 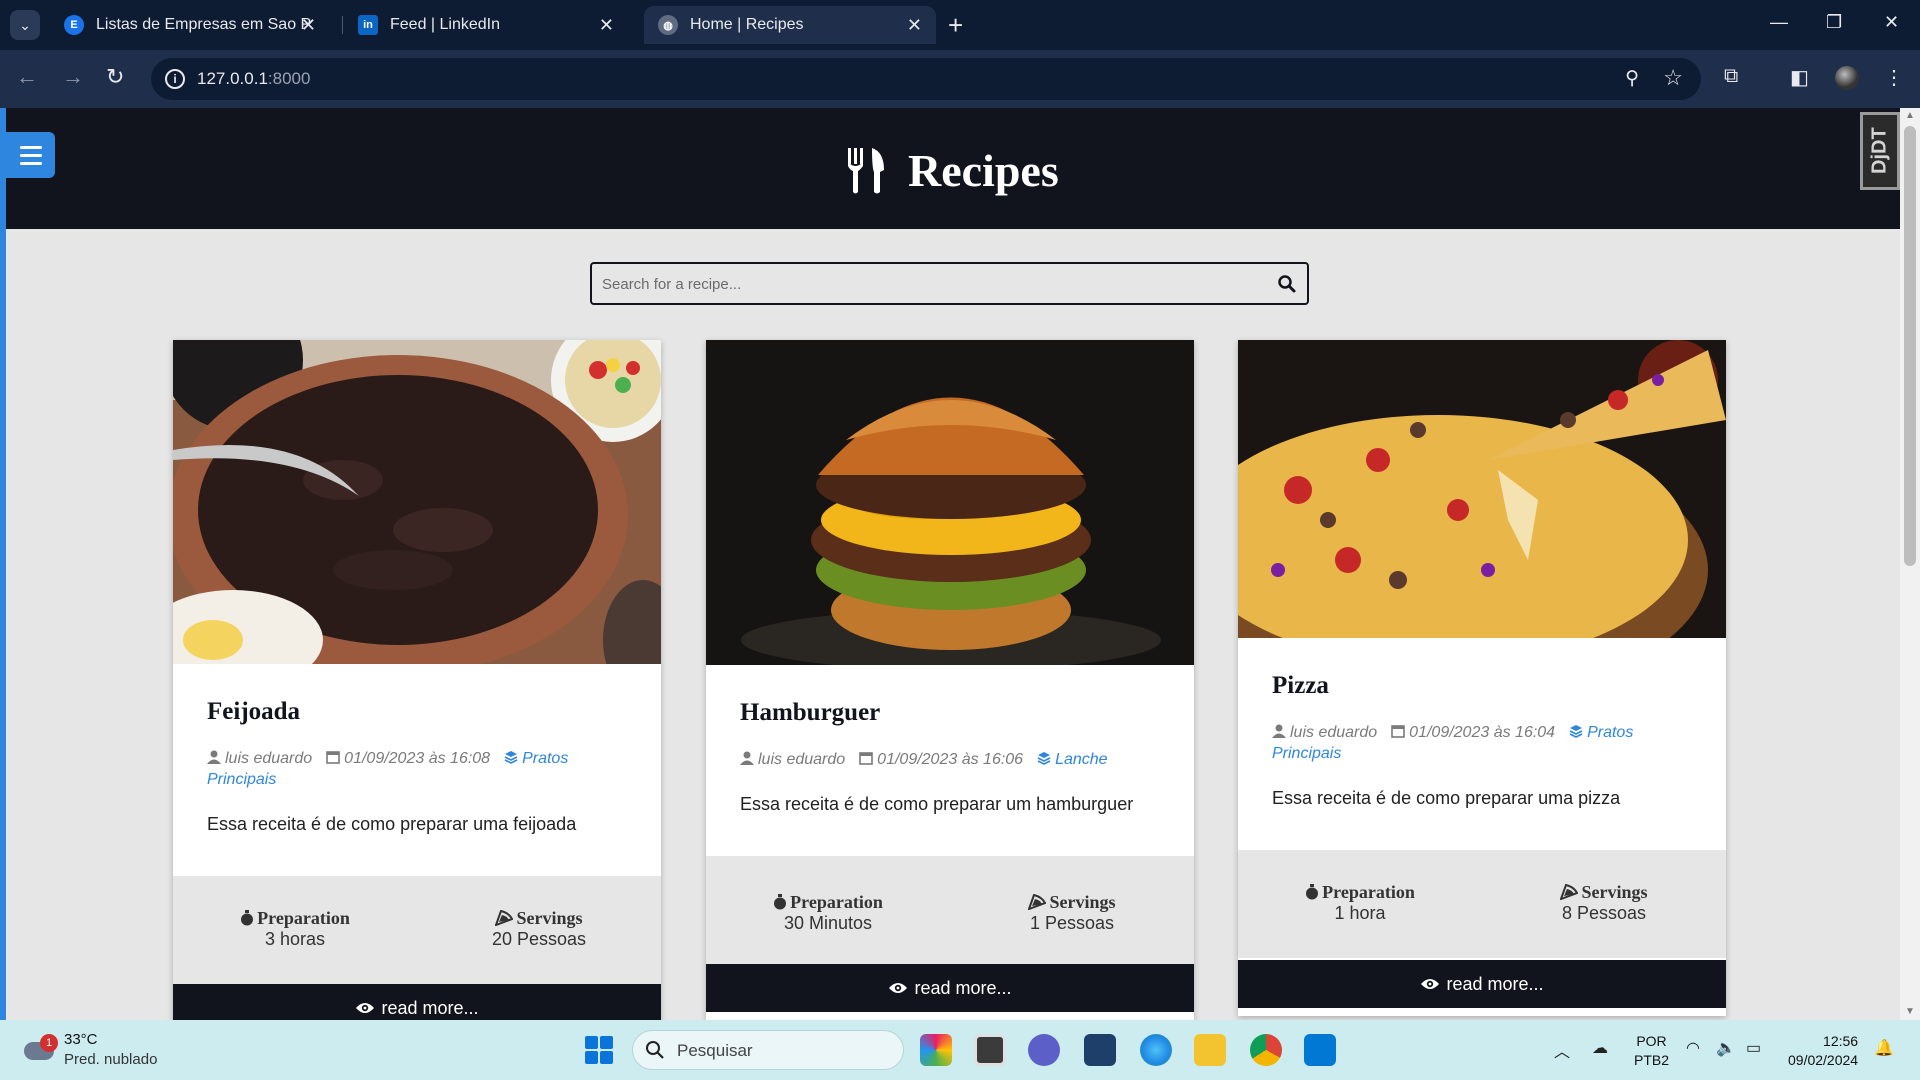 What do you see at coordinates (342, 25) in the screenshot?
I see `tab-separator` at bounding box center [342, 25].